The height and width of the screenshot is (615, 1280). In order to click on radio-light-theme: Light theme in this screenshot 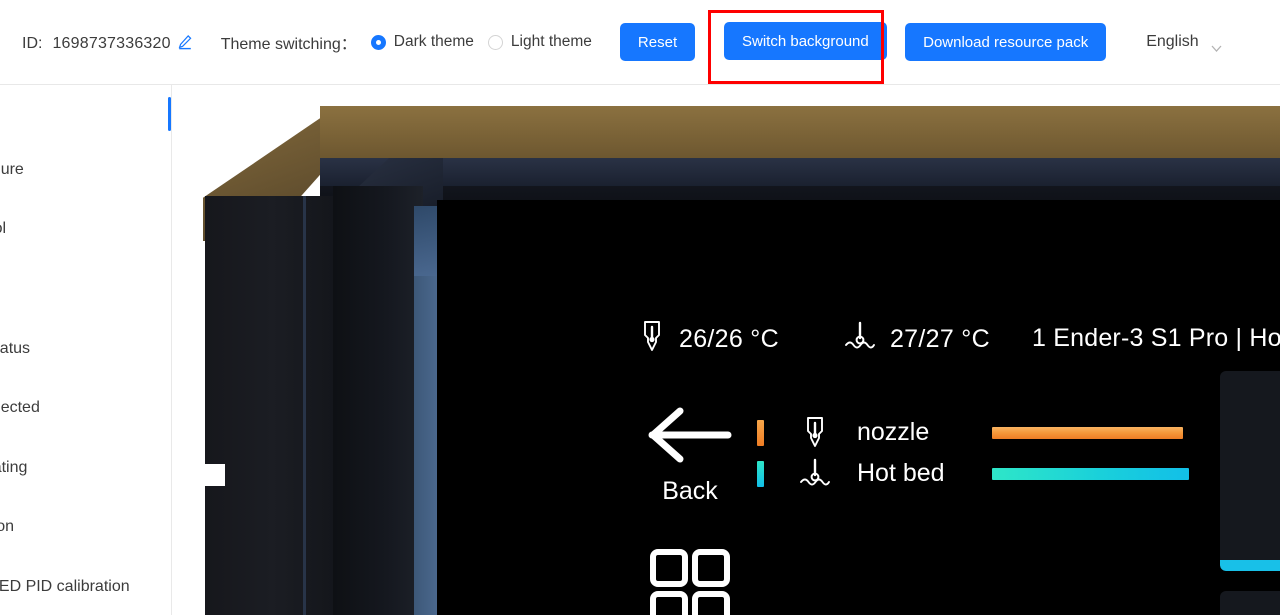, I will do `click(539, 42)`.